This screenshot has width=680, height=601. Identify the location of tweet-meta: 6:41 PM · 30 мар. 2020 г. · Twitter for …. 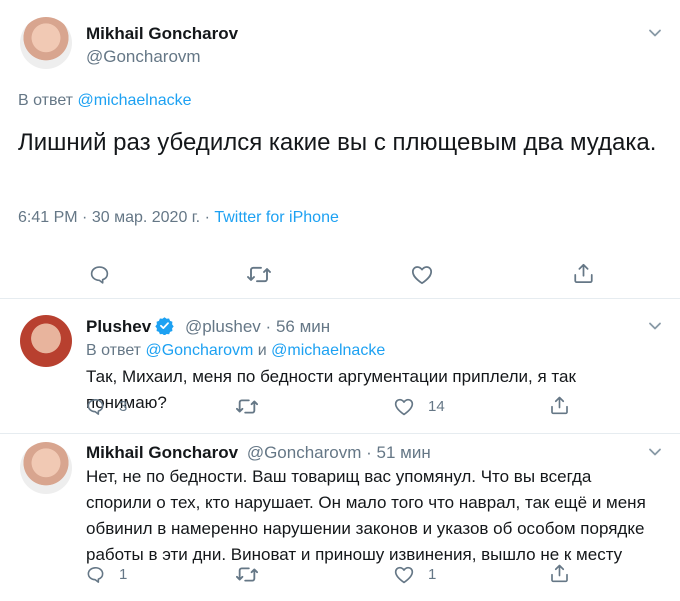
(178, 218).